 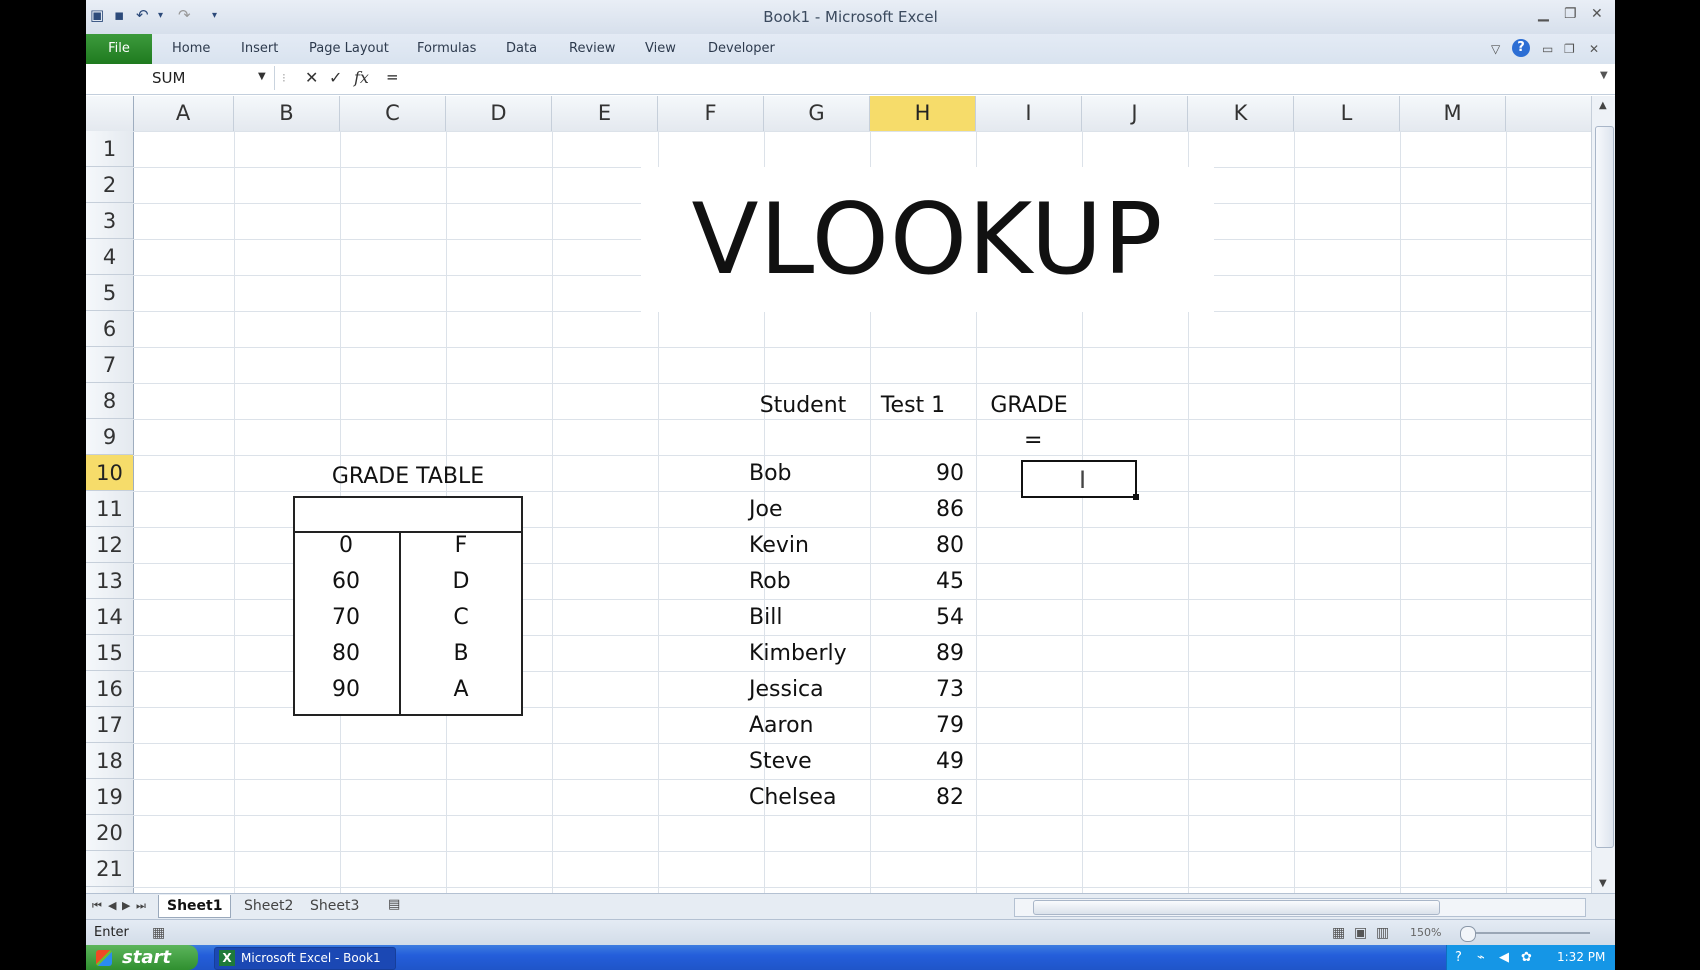 I want to click on help-icon: ?, so click(x=1521, y=48).